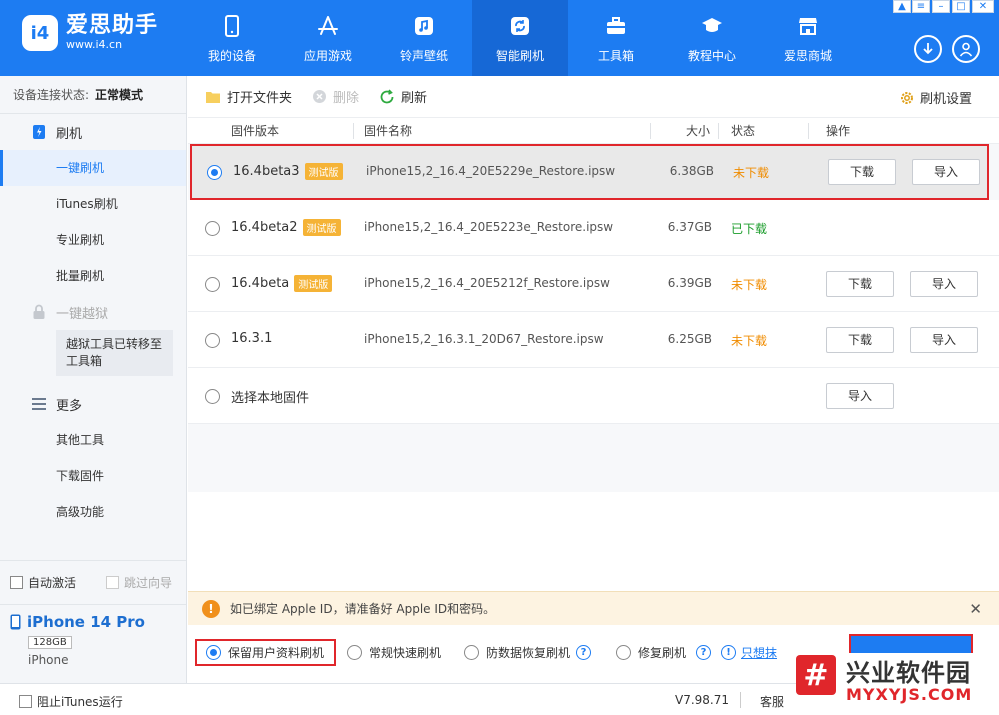 This screenshot has width=999, height=715. I want to click on mode-anti-recovery-label: 防数据恢复刷机, so click(528, 653).